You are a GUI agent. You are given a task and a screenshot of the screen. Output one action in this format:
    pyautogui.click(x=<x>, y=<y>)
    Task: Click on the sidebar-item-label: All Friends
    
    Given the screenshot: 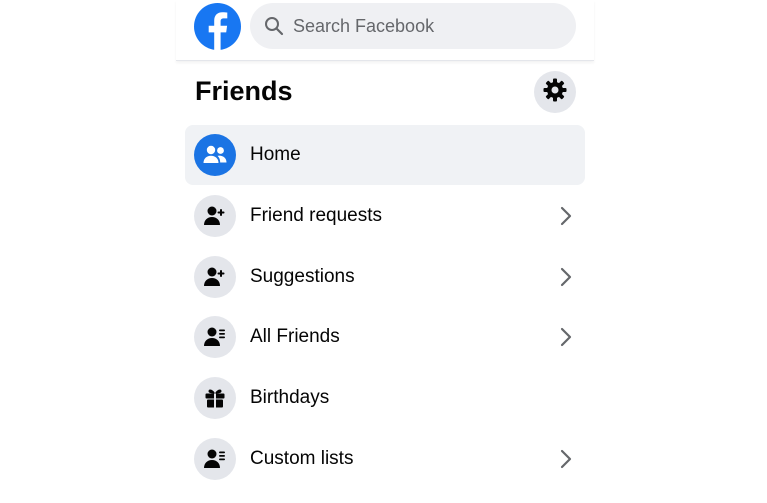 What is the action you would take?
    pyautogui.click(x=295, y=336)
    